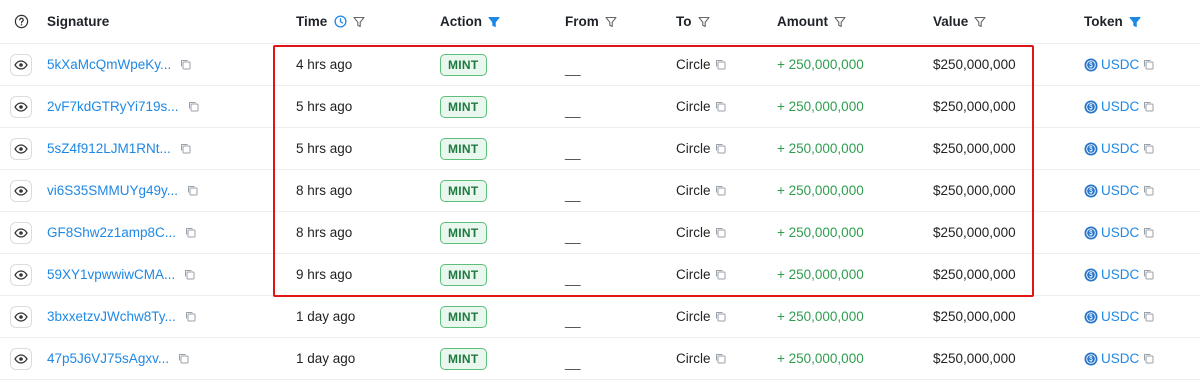 This screenshot has width=1200, height=382. Describe the element at coordinates (324, 274) in the screenshot. I see `time-cell: 9 hrs ago` at that location.